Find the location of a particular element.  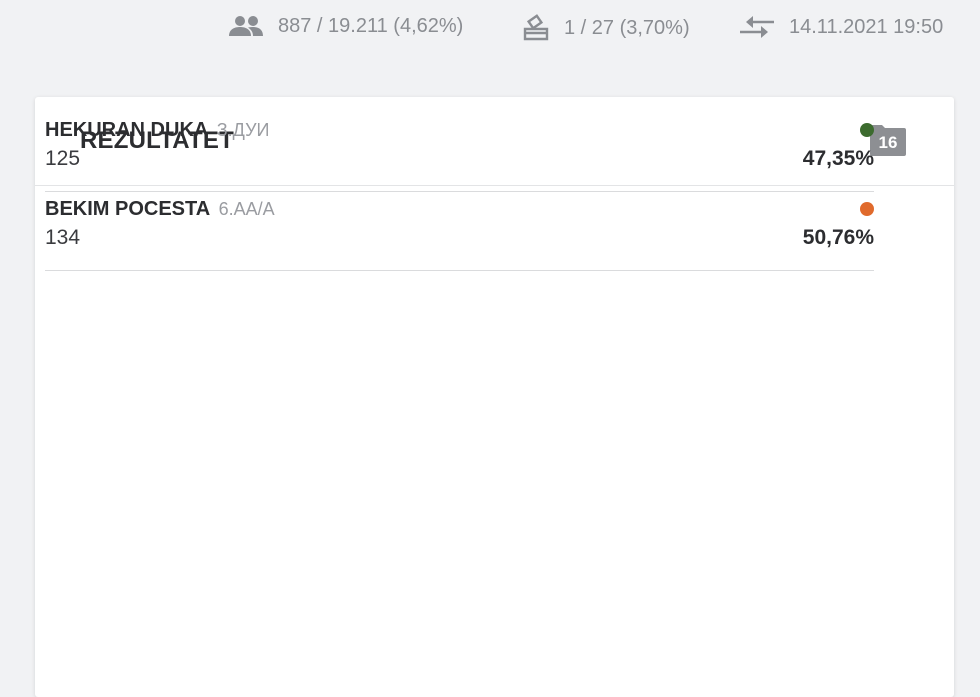

candidate-line: HEKURAN DUKA З.ДУИ is located at coordinates (157, 130).